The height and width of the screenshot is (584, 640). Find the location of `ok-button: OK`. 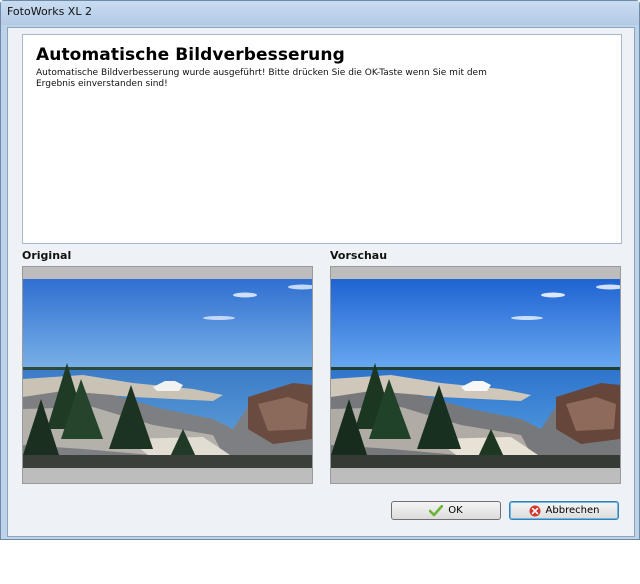

ok-button: OK is located at coordinates (446, 510).